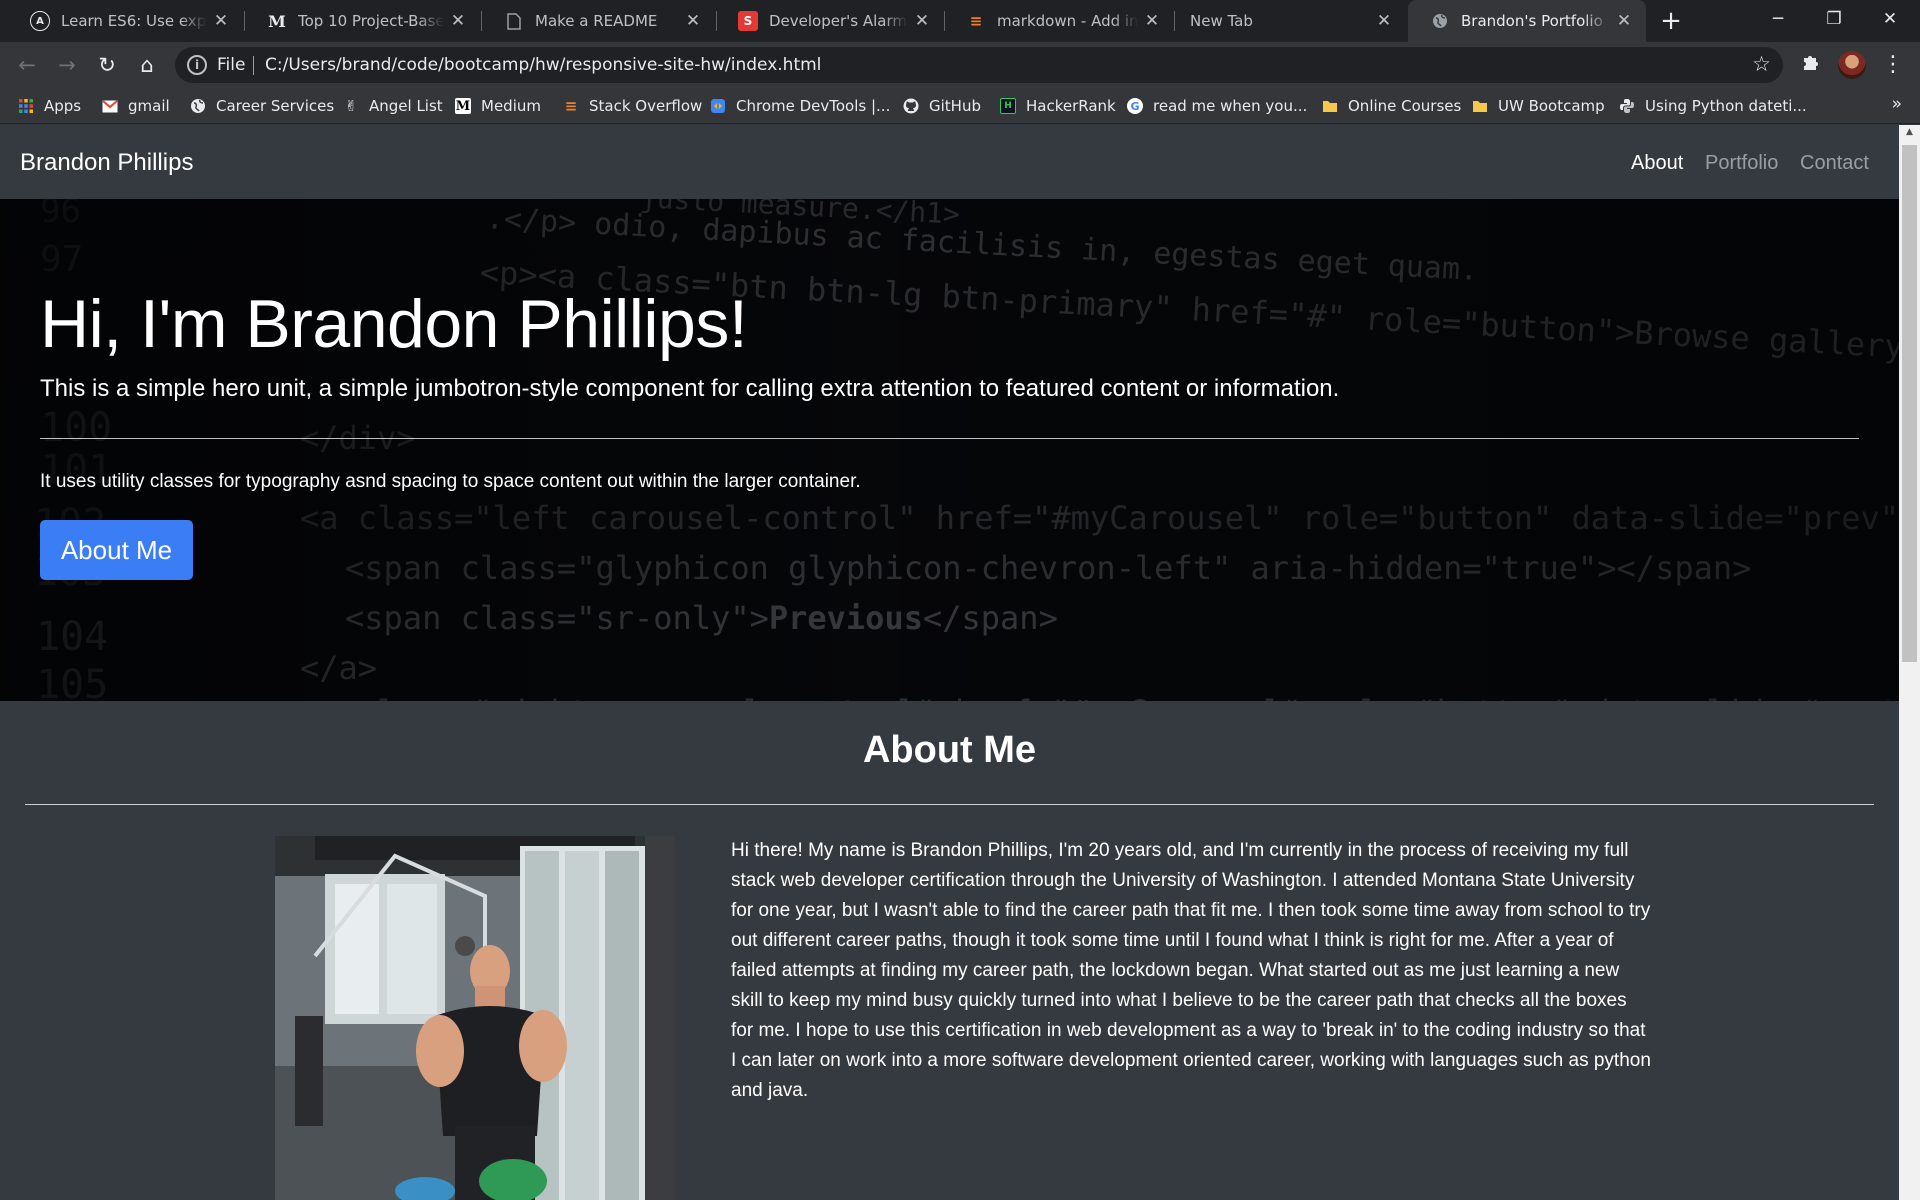  What do you see at coordinates (253, 65) in the screenshot?
I see `omnibox-divider` at bounding box center [253, 65].